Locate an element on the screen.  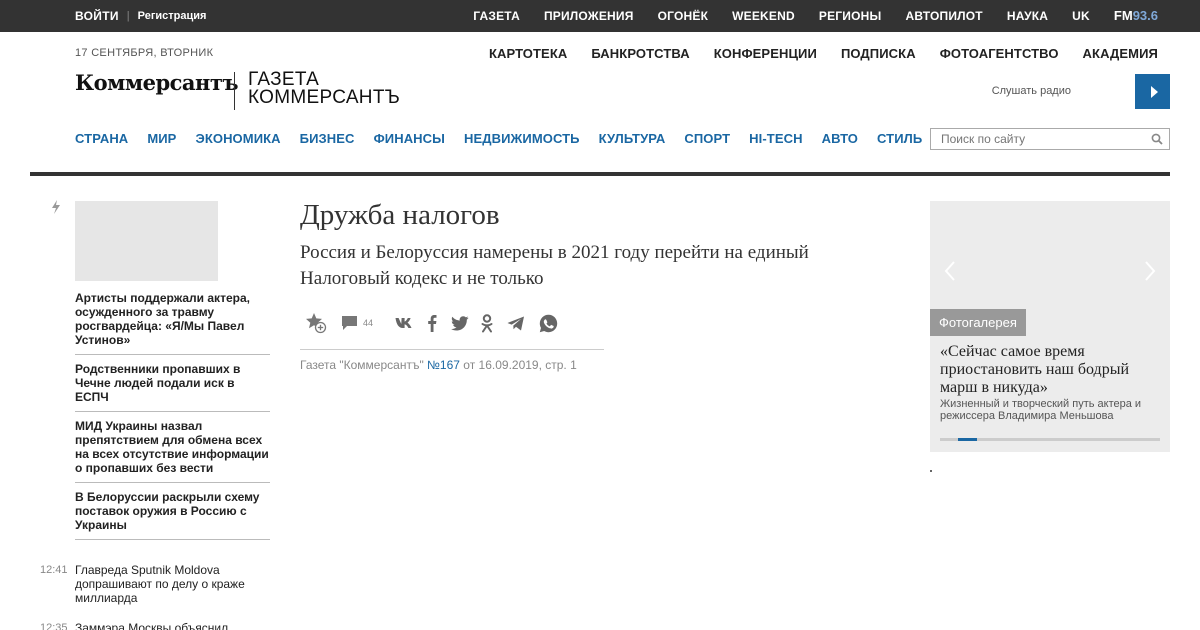
rubric-world: МИР is located at coordinates (161, 138).